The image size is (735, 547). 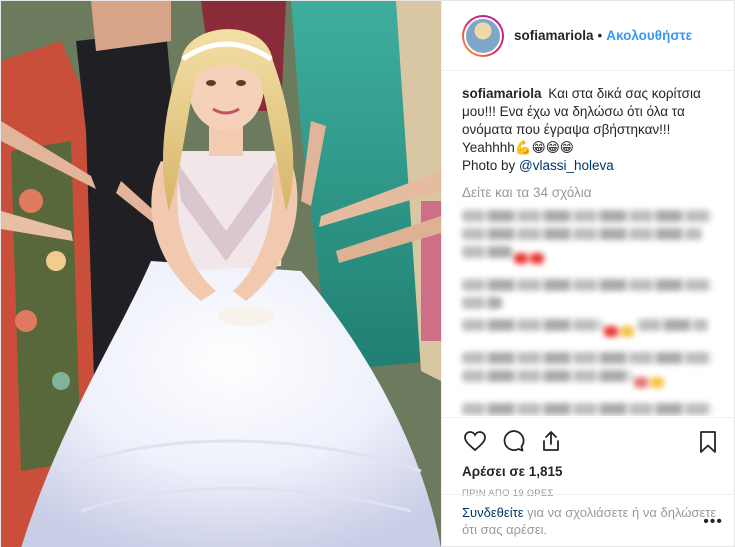 I want to click on view-all-comments-link: Δείτε και τα 34 σχόλια, so click(x=592, y=192).